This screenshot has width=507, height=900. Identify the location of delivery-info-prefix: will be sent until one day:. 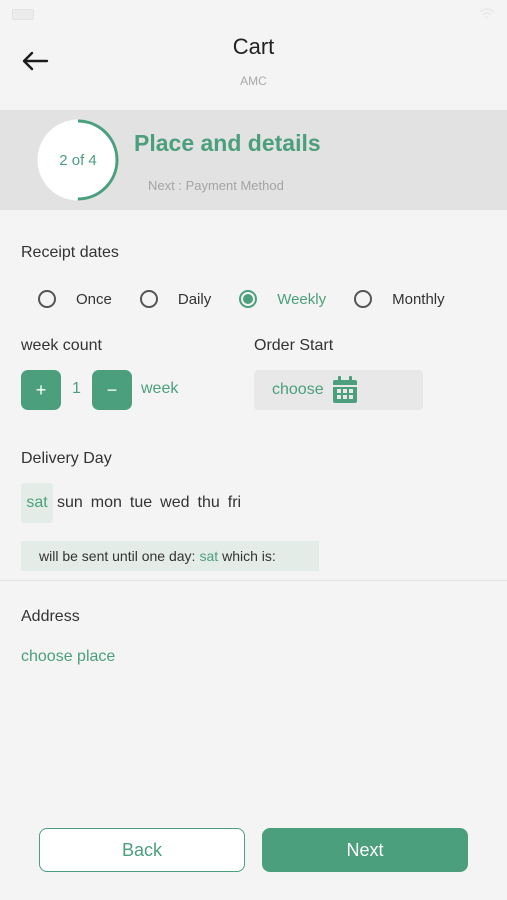
(117, 556).